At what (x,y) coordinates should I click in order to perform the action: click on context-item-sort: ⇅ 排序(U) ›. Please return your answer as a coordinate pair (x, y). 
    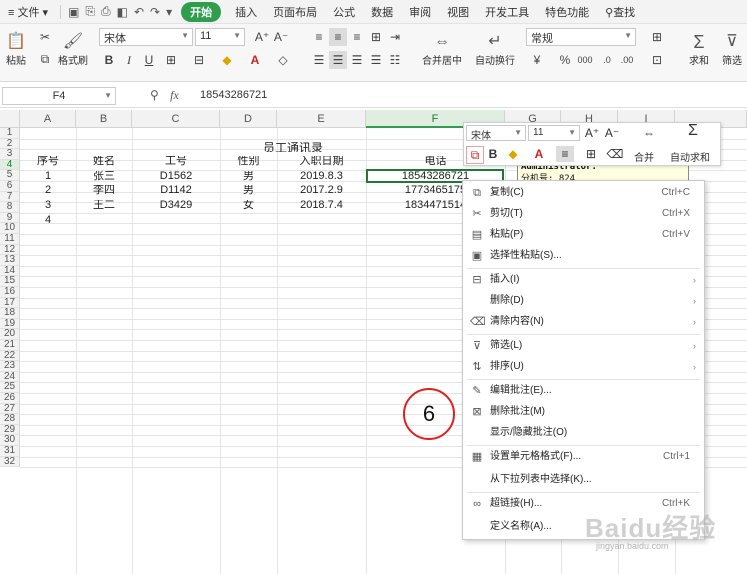
    Looking at the image, I should click on (583, 367).